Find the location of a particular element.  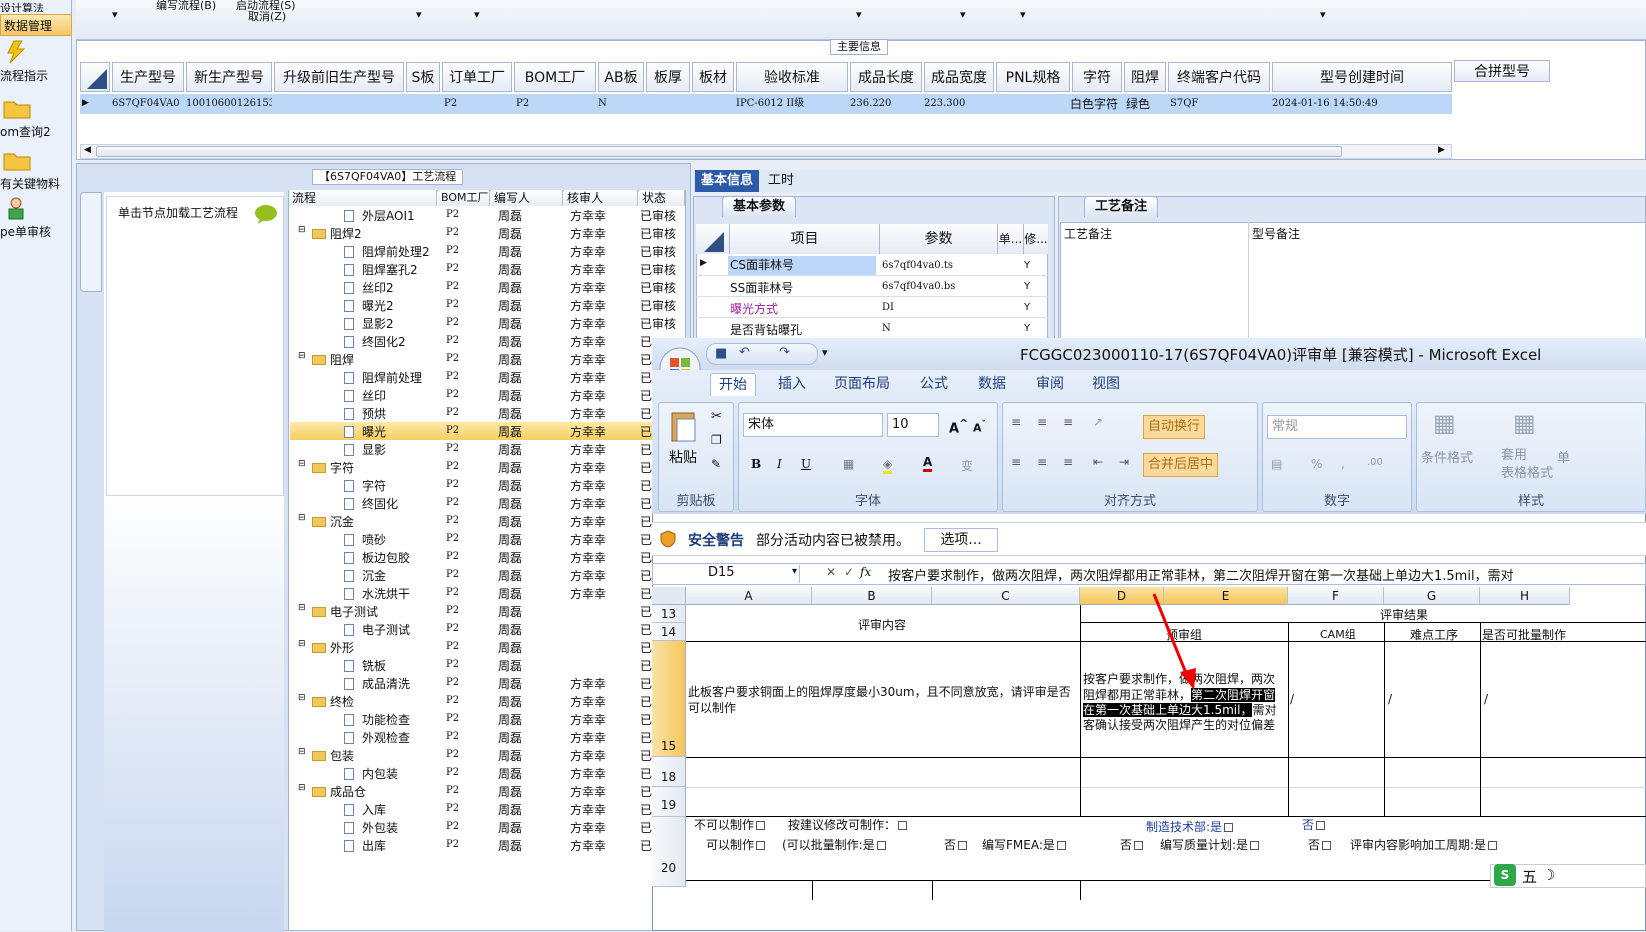

nav-item-pe-review: pe单审核 is located at coordinates (36, 218).